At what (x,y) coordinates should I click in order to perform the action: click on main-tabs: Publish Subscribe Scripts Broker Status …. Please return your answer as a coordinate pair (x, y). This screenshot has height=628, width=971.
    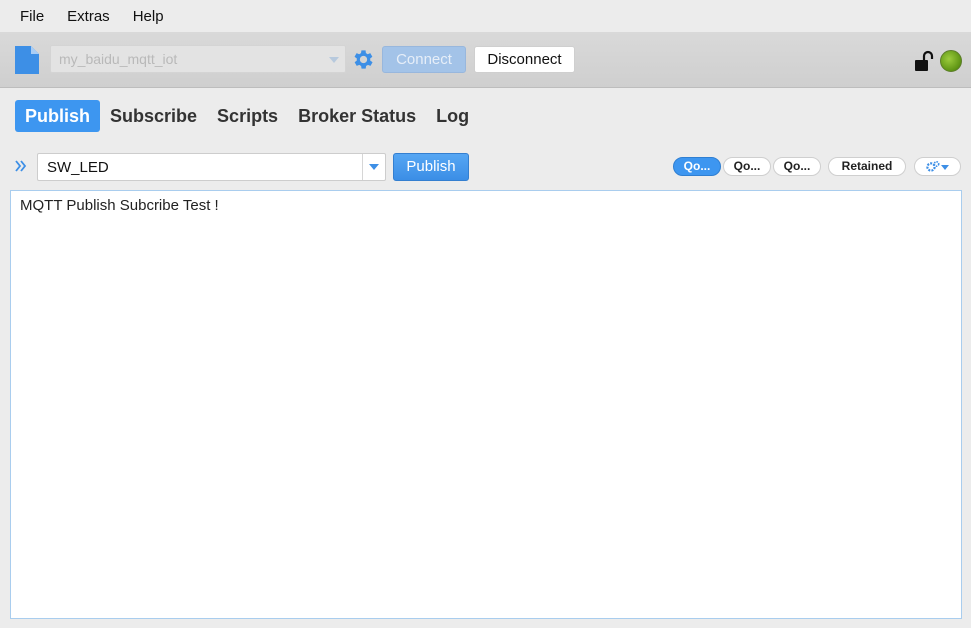
    Looking at the image, I should click on (247, 116).